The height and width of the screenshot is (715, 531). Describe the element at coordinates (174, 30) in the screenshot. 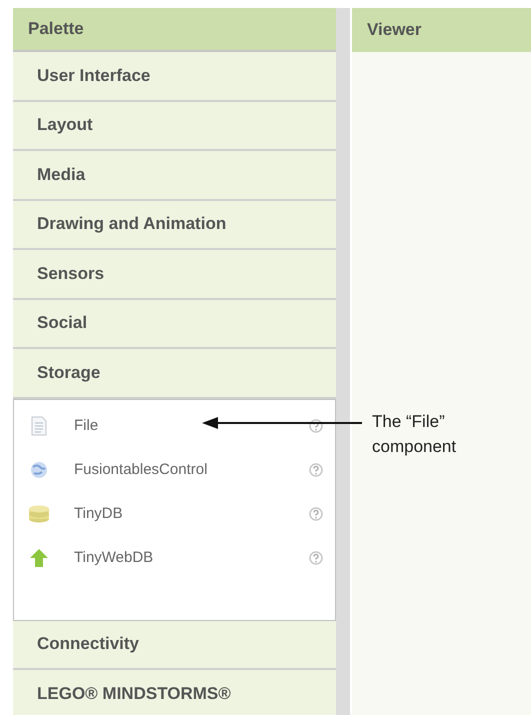

I see `palette-header: Palette` at that location.